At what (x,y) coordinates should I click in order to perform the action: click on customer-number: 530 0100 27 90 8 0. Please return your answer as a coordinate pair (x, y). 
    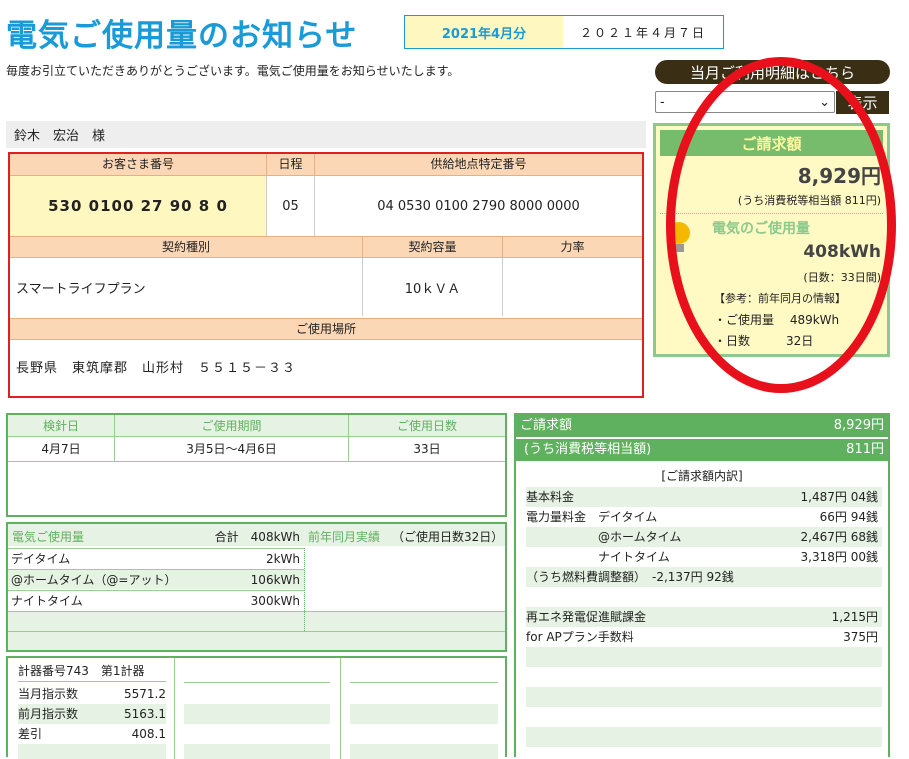
    Looking at the image, I should click on (138, 206).